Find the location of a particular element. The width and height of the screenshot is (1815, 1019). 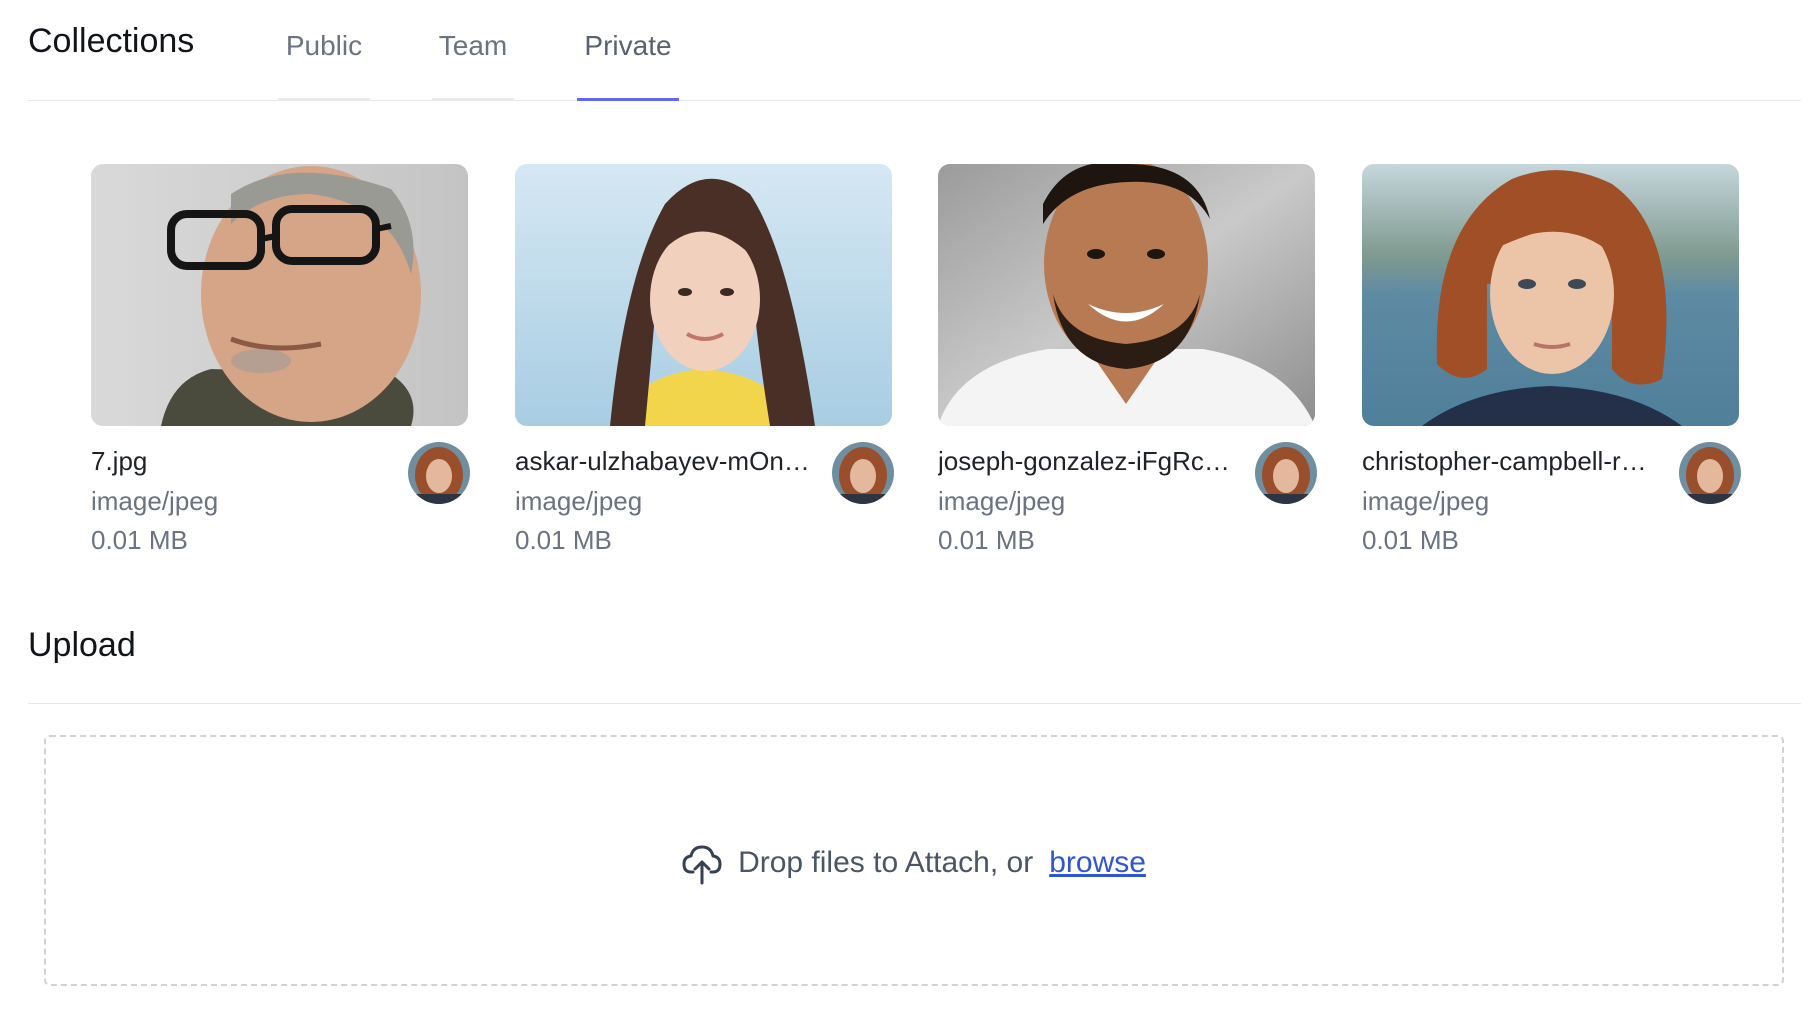

cloud-upload-icon is located at coordinates (702, 863).